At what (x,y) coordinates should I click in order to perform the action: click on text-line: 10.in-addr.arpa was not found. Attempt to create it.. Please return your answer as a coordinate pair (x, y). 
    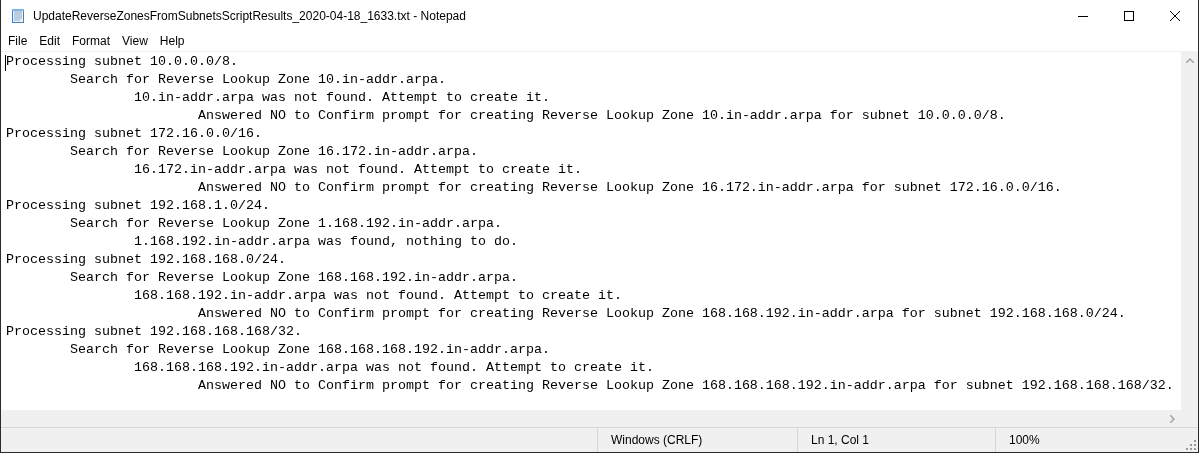
    Looking at the image, I should click on (341, 98).